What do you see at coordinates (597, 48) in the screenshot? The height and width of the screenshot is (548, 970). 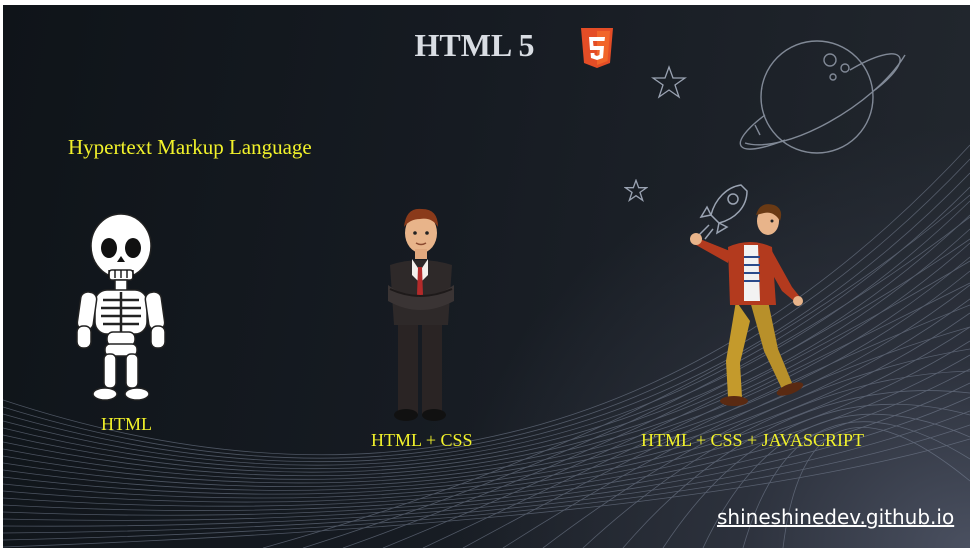 I see `html5-logo-icon` at bounding box center [597, 48].